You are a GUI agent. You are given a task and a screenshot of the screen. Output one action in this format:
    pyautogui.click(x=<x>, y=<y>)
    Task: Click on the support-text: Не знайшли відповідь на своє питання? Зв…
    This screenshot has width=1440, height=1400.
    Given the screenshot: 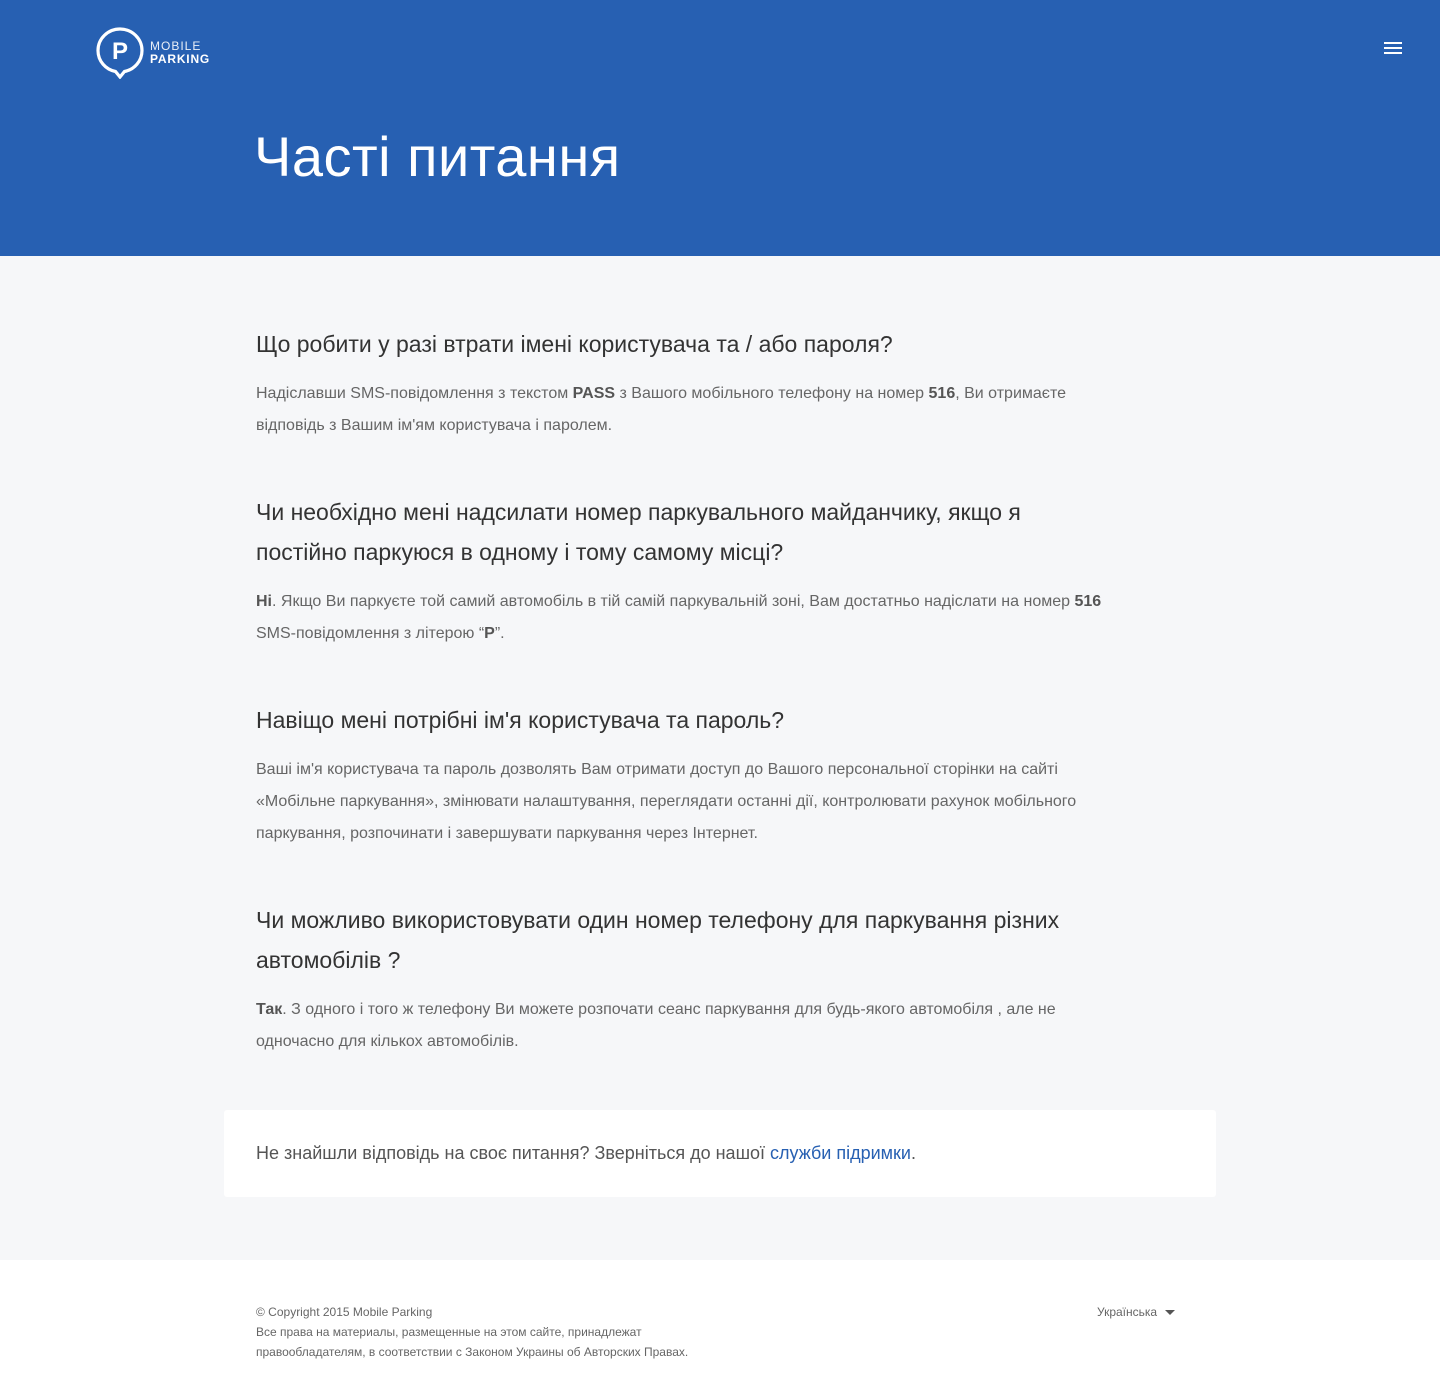 What is the action you would take?
    pyautogui.click(x=586, y=1153)
    